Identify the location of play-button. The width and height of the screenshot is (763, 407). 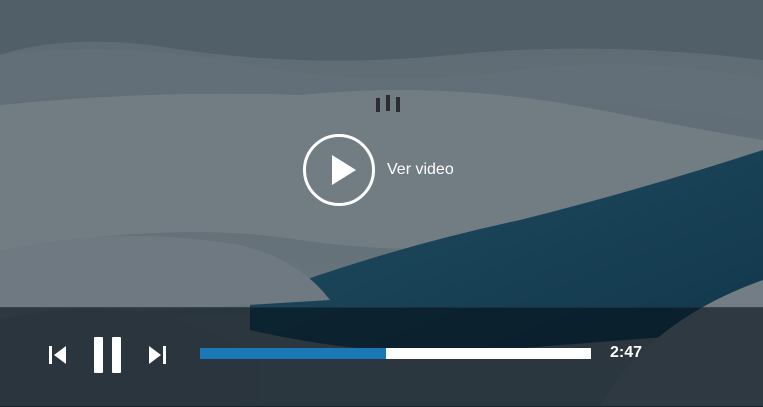
(339, 170).